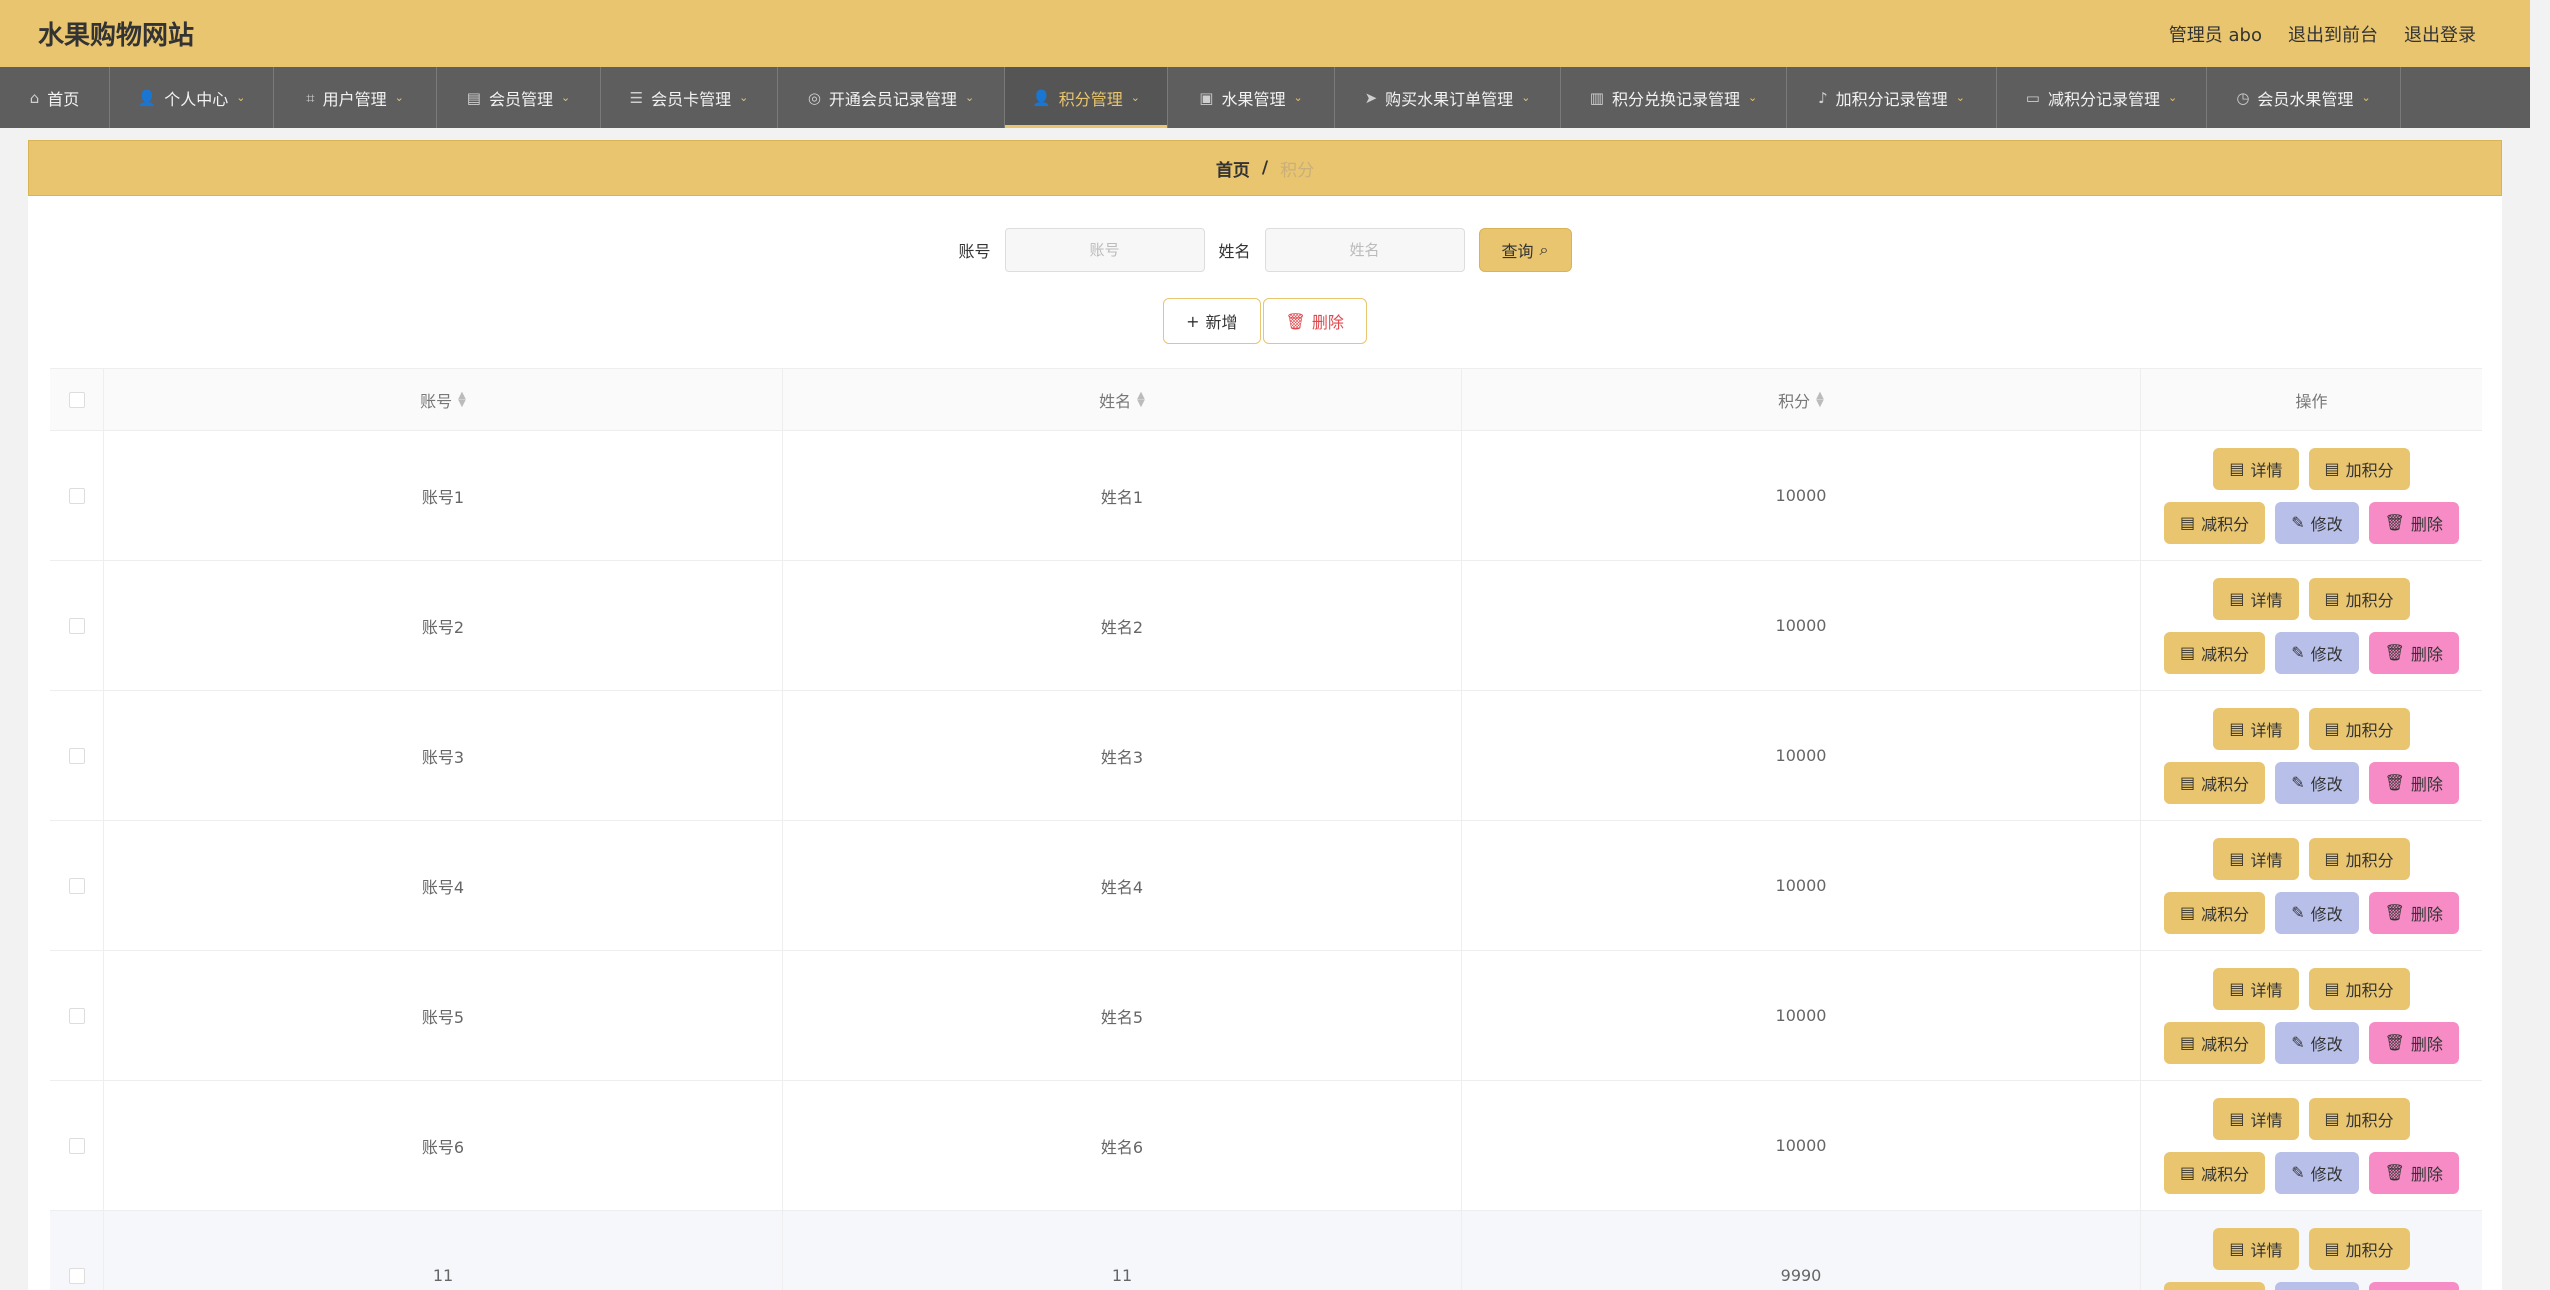 The height and width of the screenshot is (1290, 2550). What do you see at coordinates (2215, 35) in the screenshot?
I see `admin-label: 管理员 abo` at bounding box center [2215, 35].